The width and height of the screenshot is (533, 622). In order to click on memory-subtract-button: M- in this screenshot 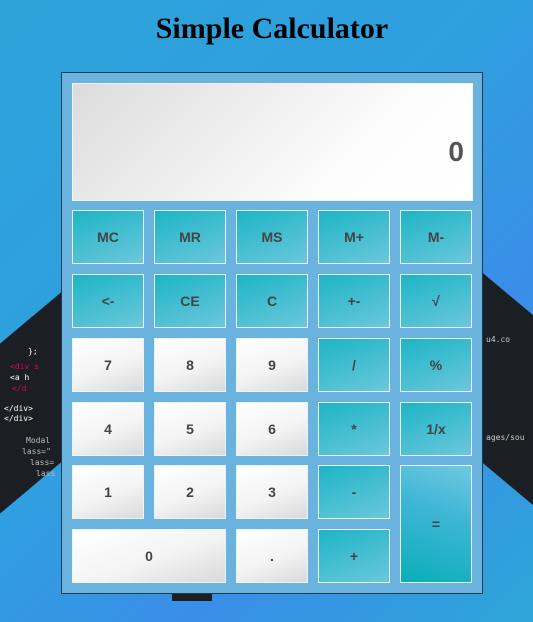, I will do `click(436, 237)`.